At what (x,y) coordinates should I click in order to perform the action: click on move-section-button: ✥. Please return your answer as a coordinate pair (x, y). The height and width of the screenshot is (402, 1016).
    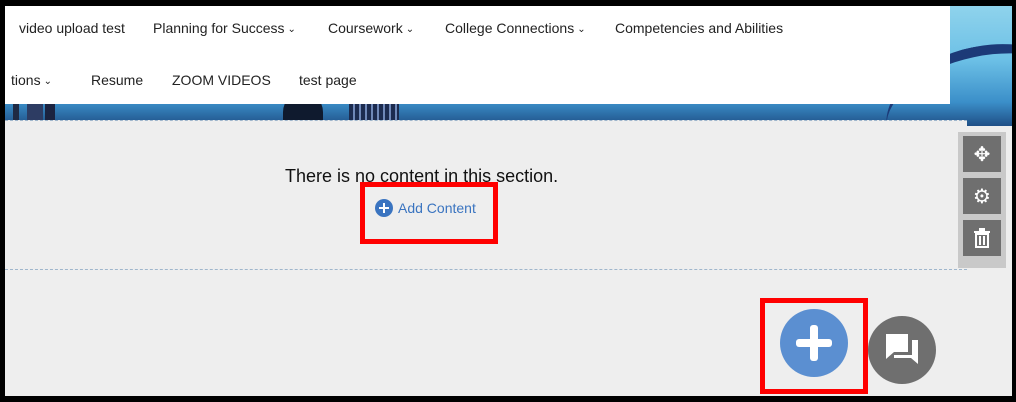
    Looking at the image, I should click on (982, 154).